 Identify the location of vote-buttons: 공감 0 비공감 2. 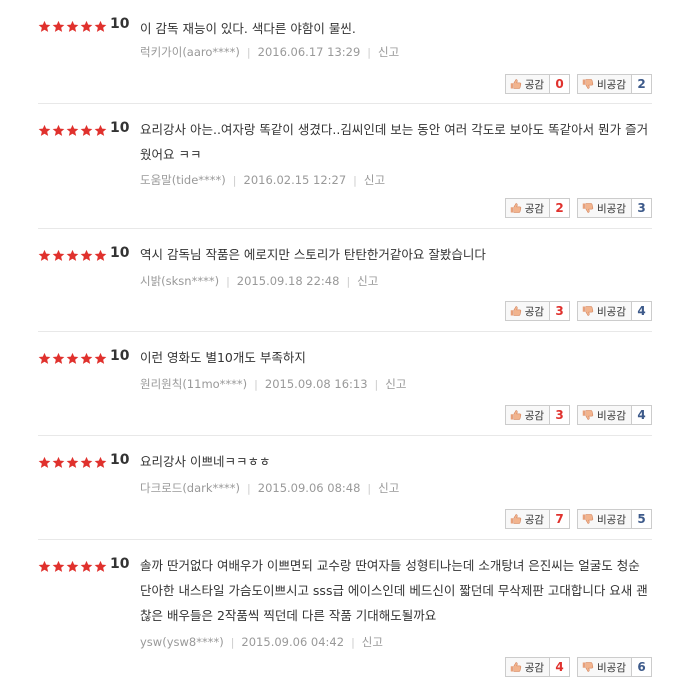
(578, 84).